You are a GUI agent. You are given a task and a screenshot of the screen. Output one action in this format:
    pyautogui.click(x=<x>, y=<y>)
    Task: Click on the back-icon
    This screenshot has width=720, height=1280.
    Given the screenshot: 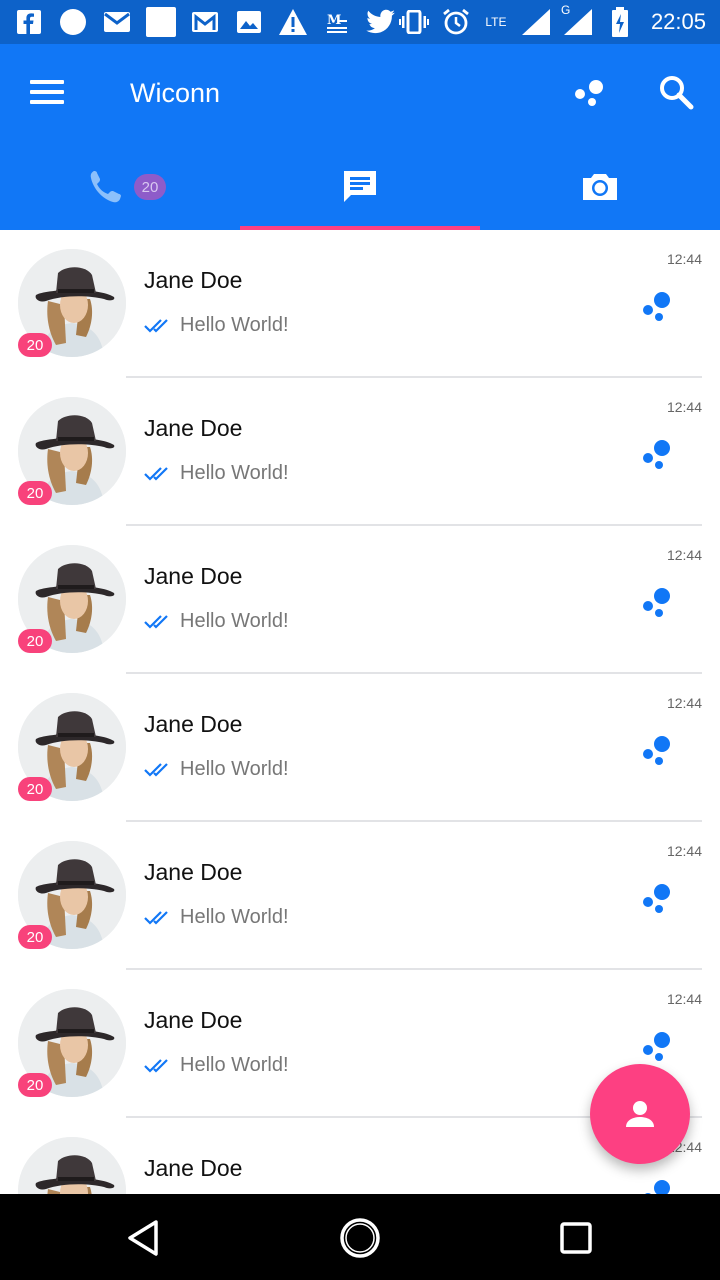 What is the action you would take?
    pyautogui.click(x=143, y=1238)
    